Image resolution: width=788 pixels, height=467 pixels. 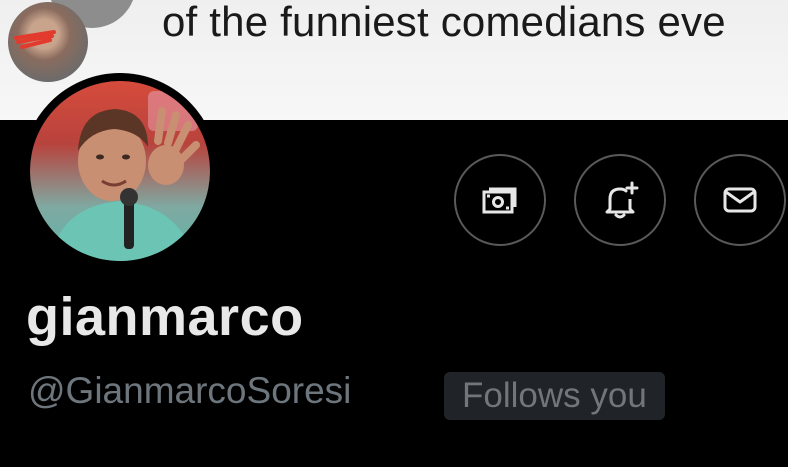 I want to click on user-handle: @GianmarcoSoresi, so click(x=190, y=390).